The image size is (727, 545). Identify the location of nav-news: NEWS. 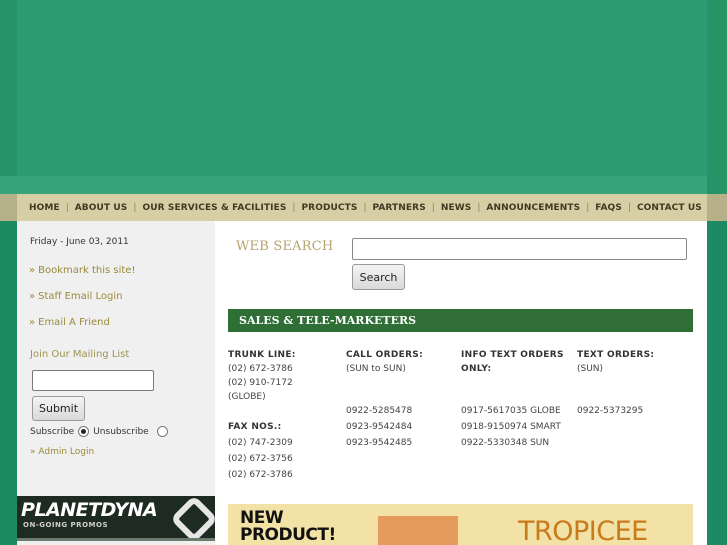
(456, 208).